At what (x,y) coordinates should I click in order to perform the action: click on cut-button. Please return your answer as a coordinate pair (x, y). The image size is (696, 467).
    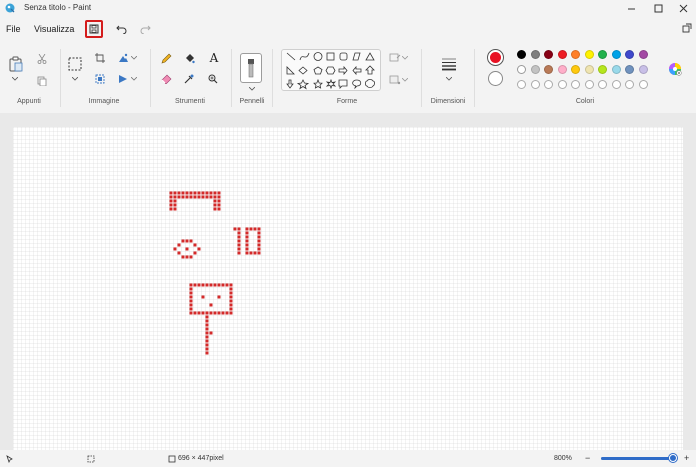
    Looking at the image, I should click on (42, 59).